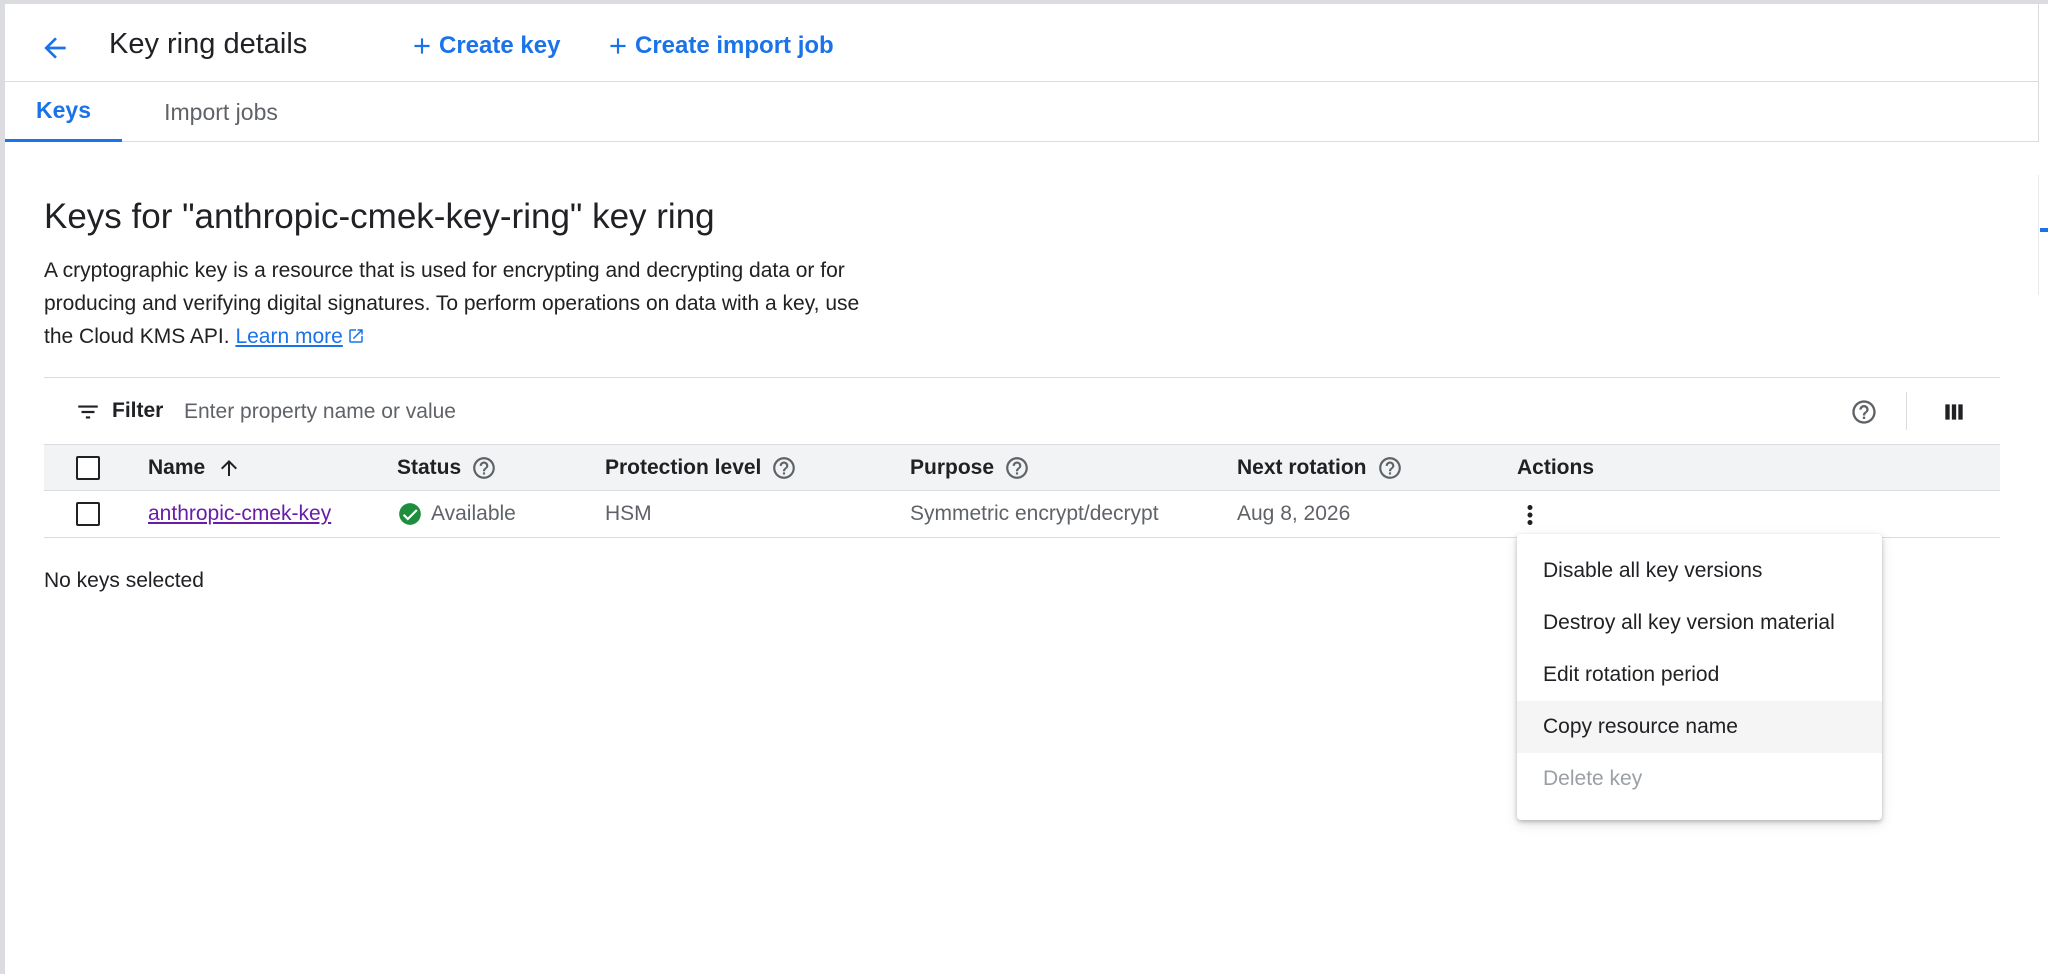  I want to click on select-all-cell, so click(88, 468).